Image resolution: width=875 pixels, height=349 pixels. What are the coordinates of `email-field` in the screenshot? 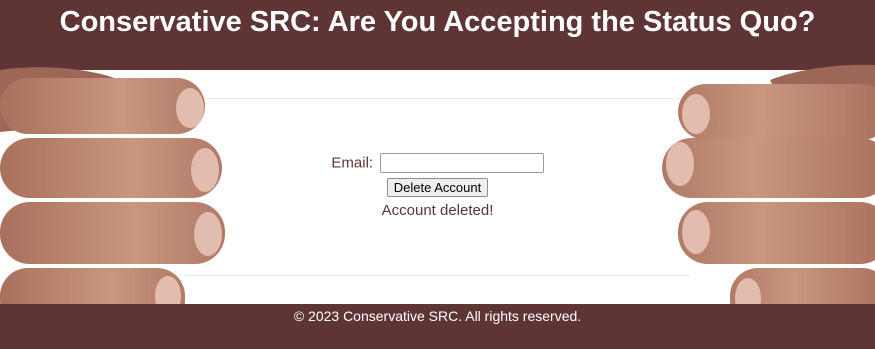 It's located at (461, 163).